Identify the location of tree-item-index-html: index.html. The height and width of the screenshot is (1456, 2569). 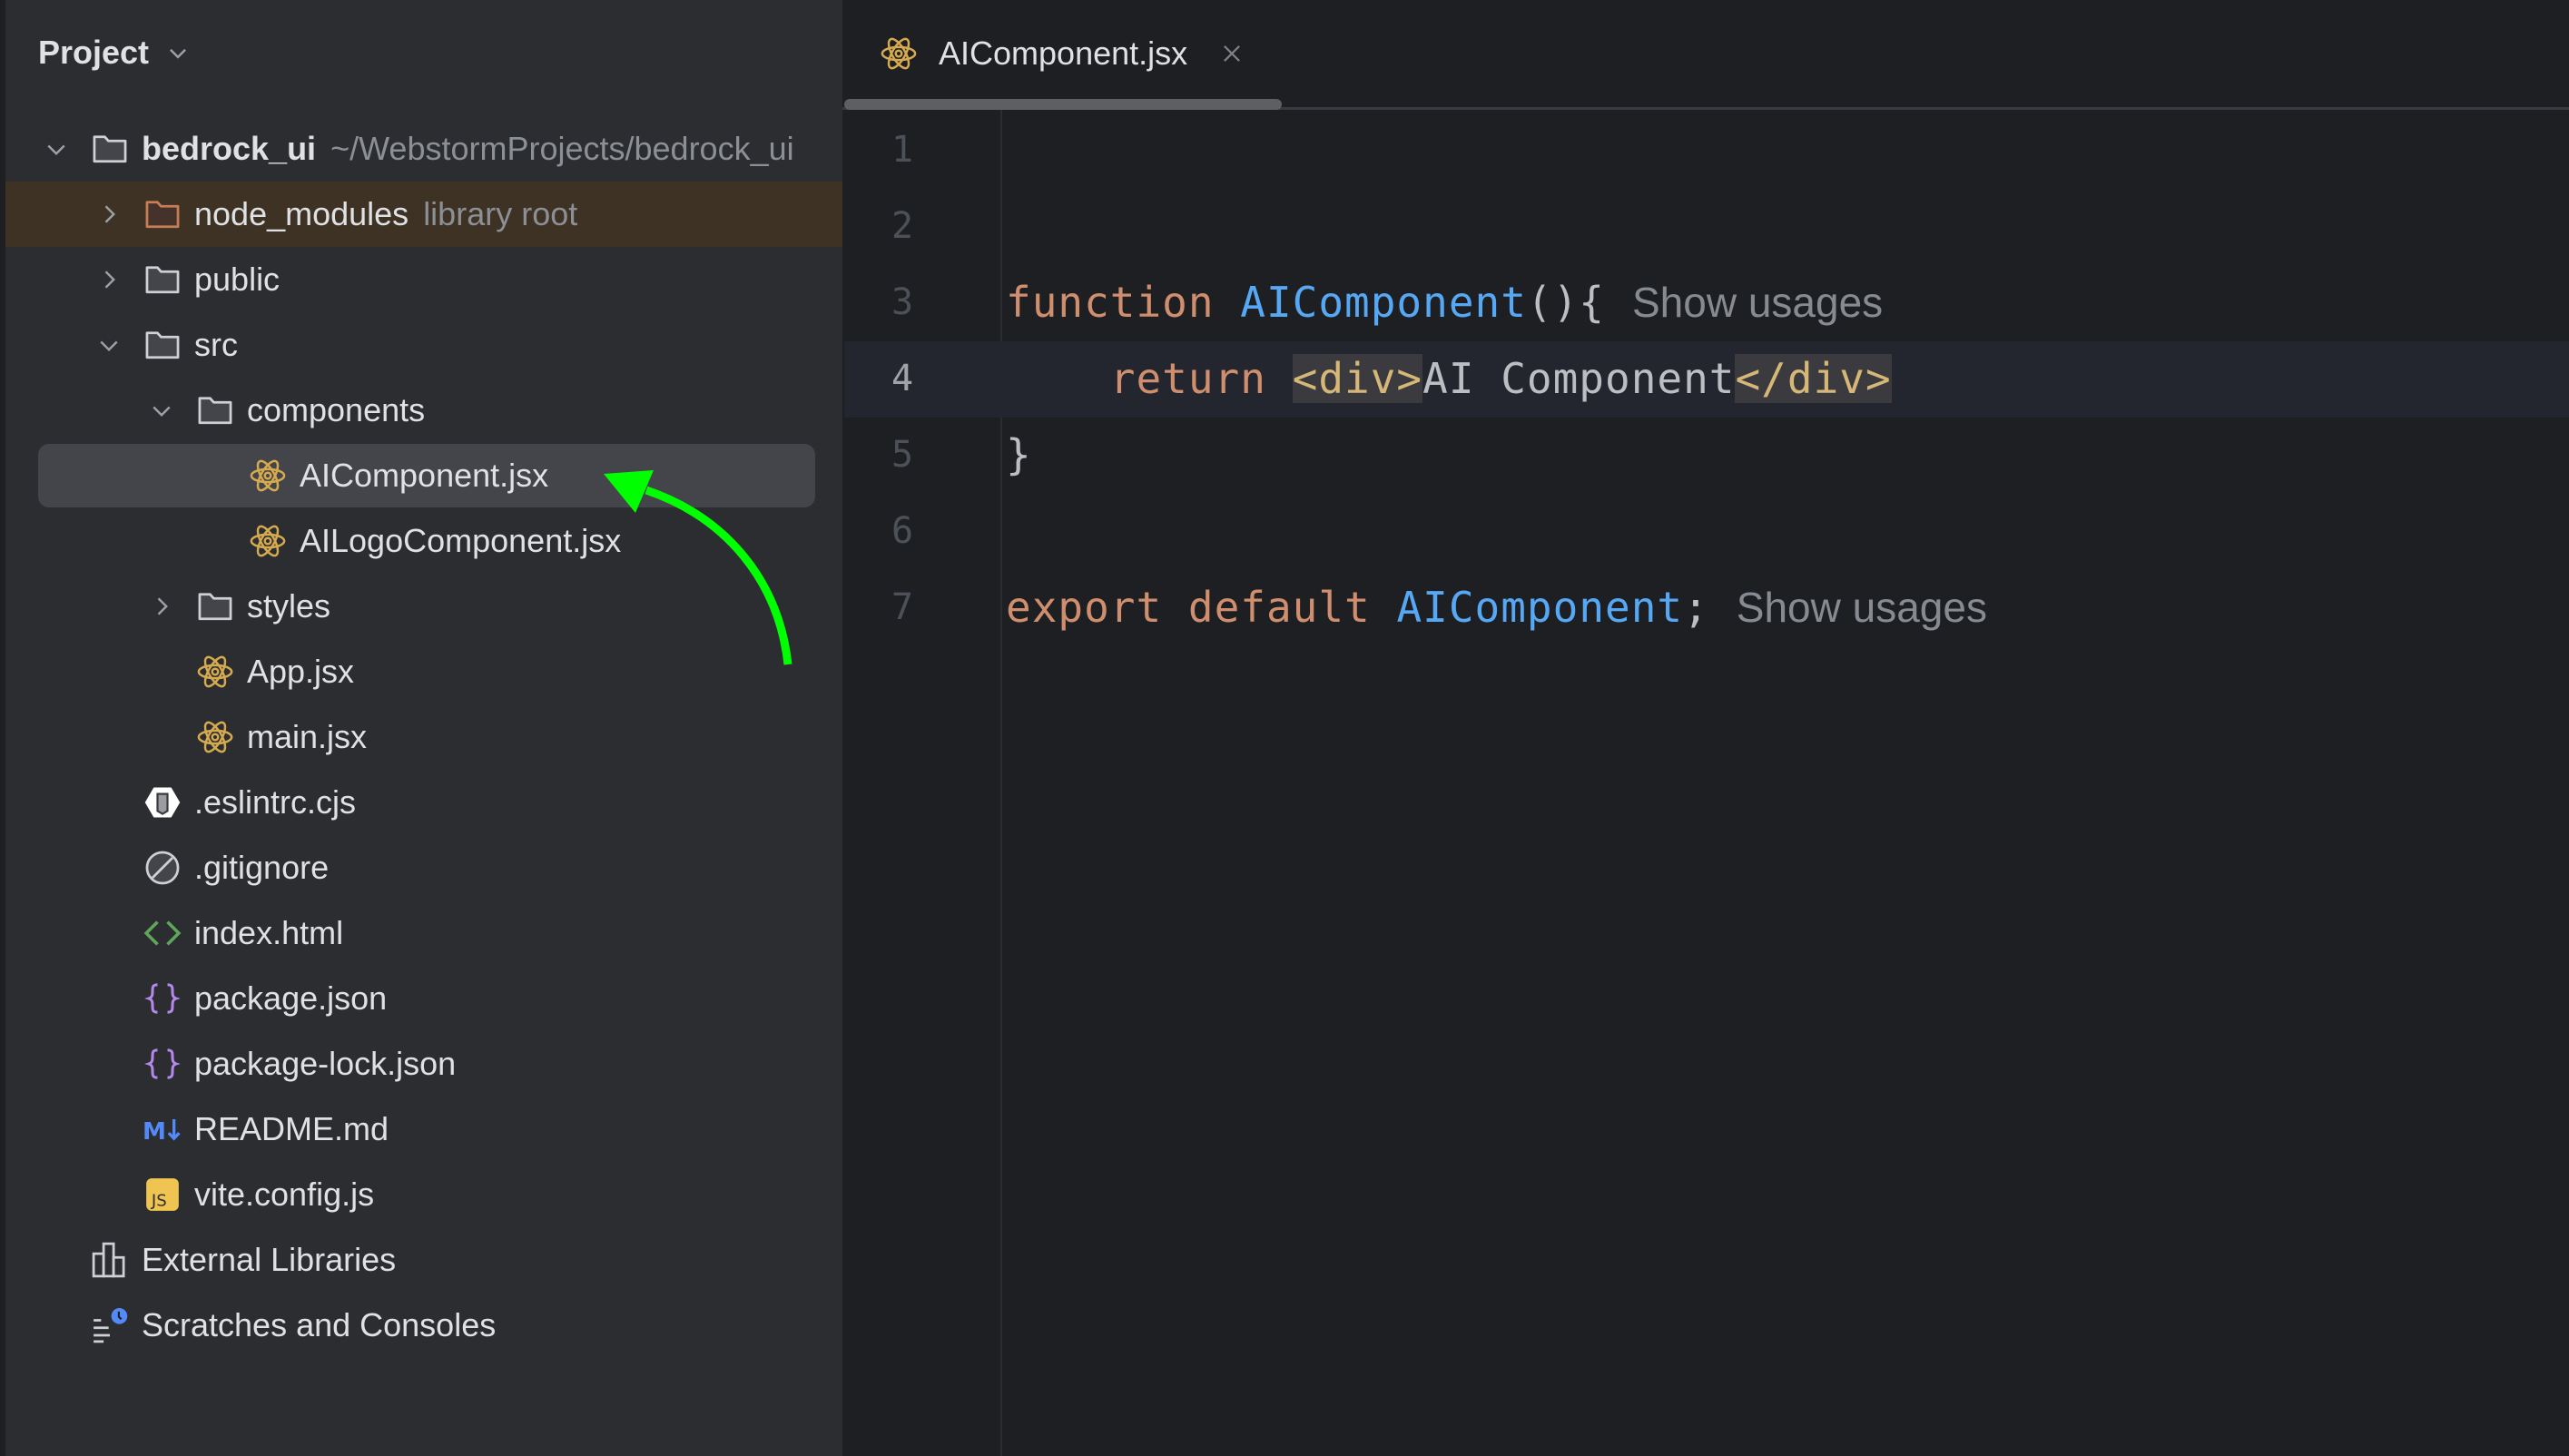
(424, 933).